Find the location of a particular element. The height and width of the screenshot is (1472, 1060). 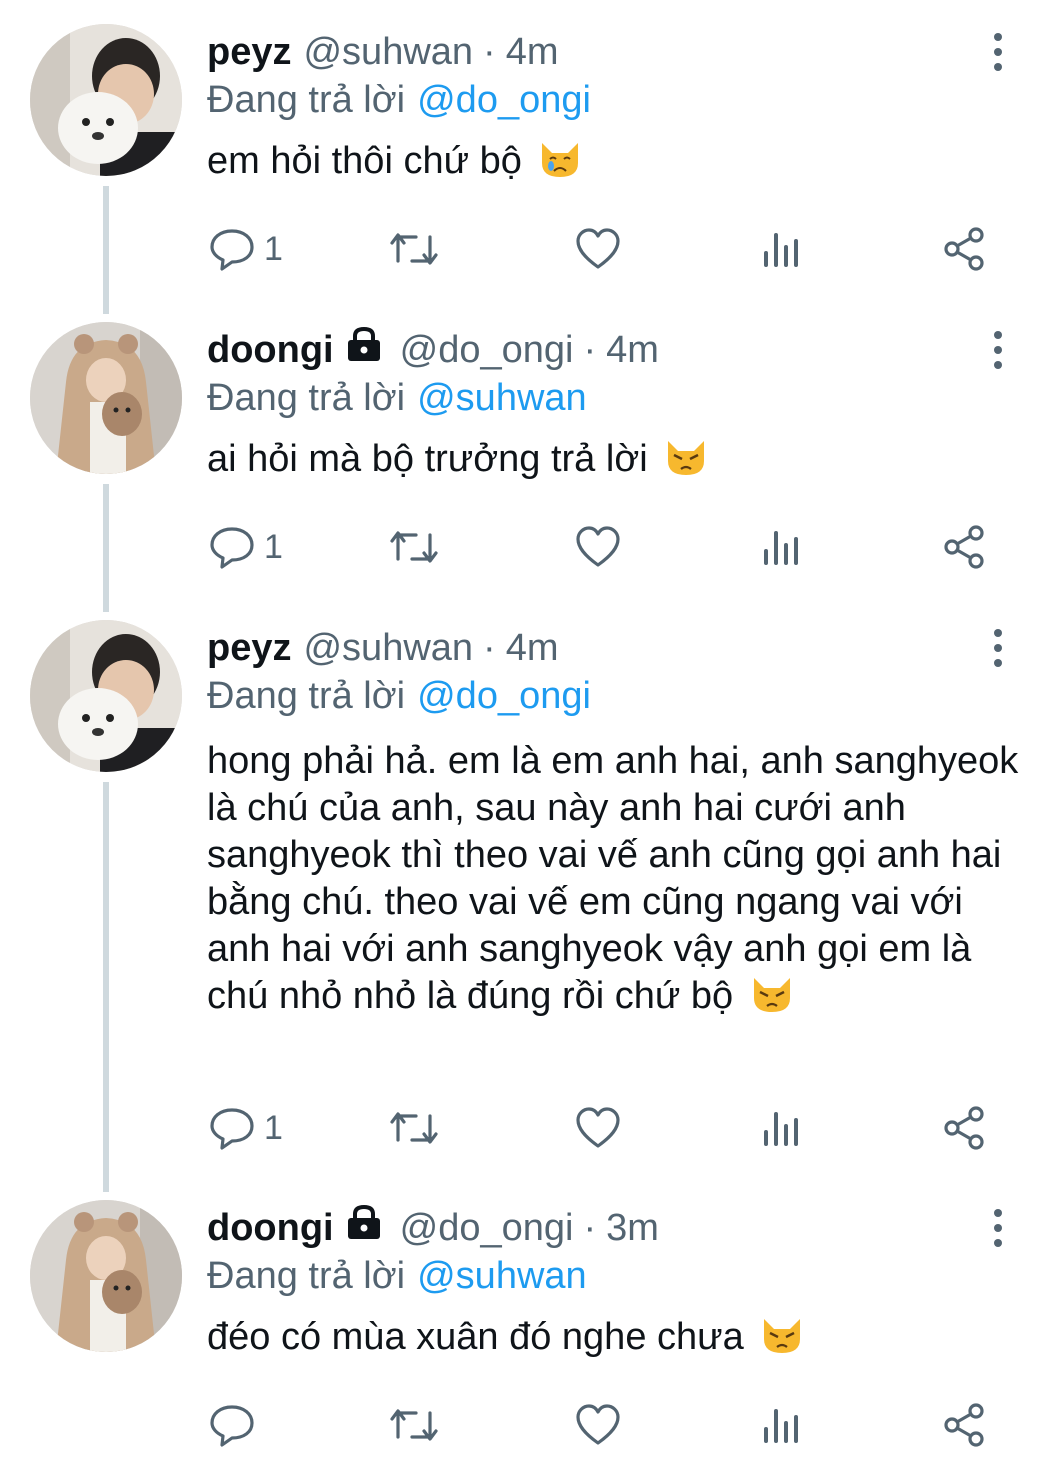

tweet-text: em hỏi thôi chứ bộ is located at coordinates (617, 164).